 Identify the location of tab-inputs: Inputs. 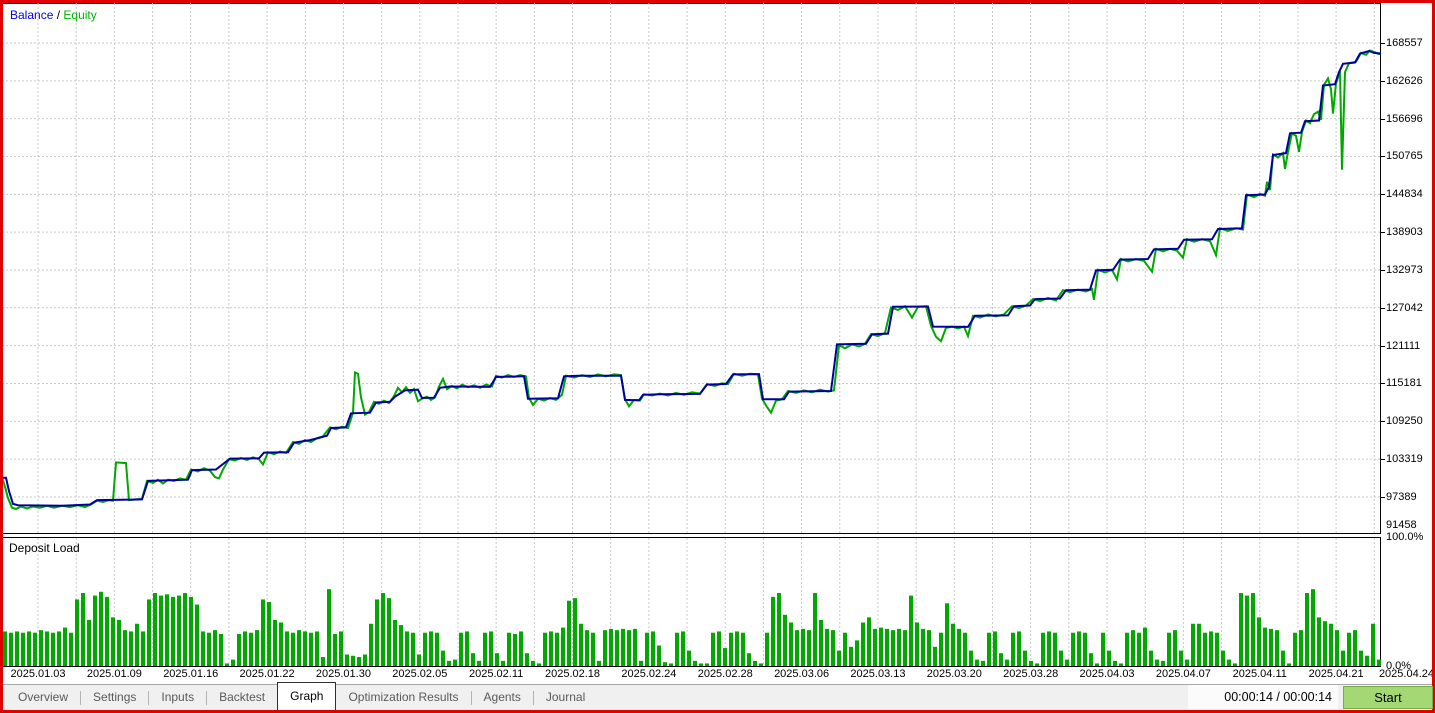
(177, 697).